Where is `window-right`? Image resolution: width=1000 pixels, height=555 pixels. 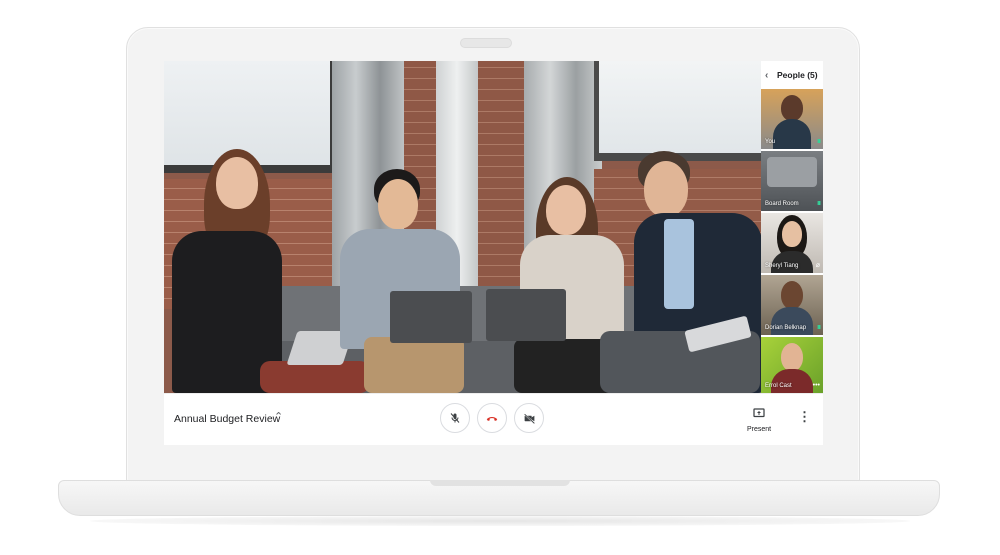
window-right is located at coordinates (677, 111).